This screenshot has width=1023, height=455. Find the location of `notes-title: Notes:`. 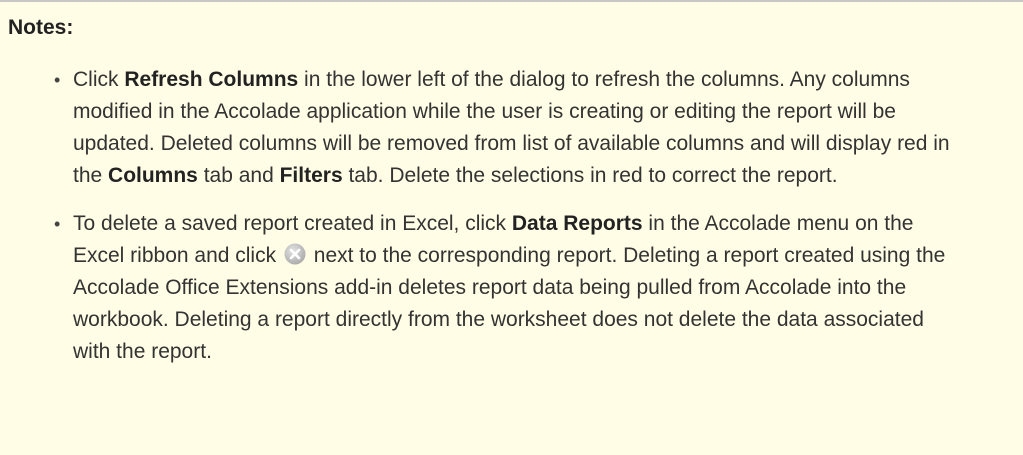

notes-title: Notes: is located at coordinates (41, 27).